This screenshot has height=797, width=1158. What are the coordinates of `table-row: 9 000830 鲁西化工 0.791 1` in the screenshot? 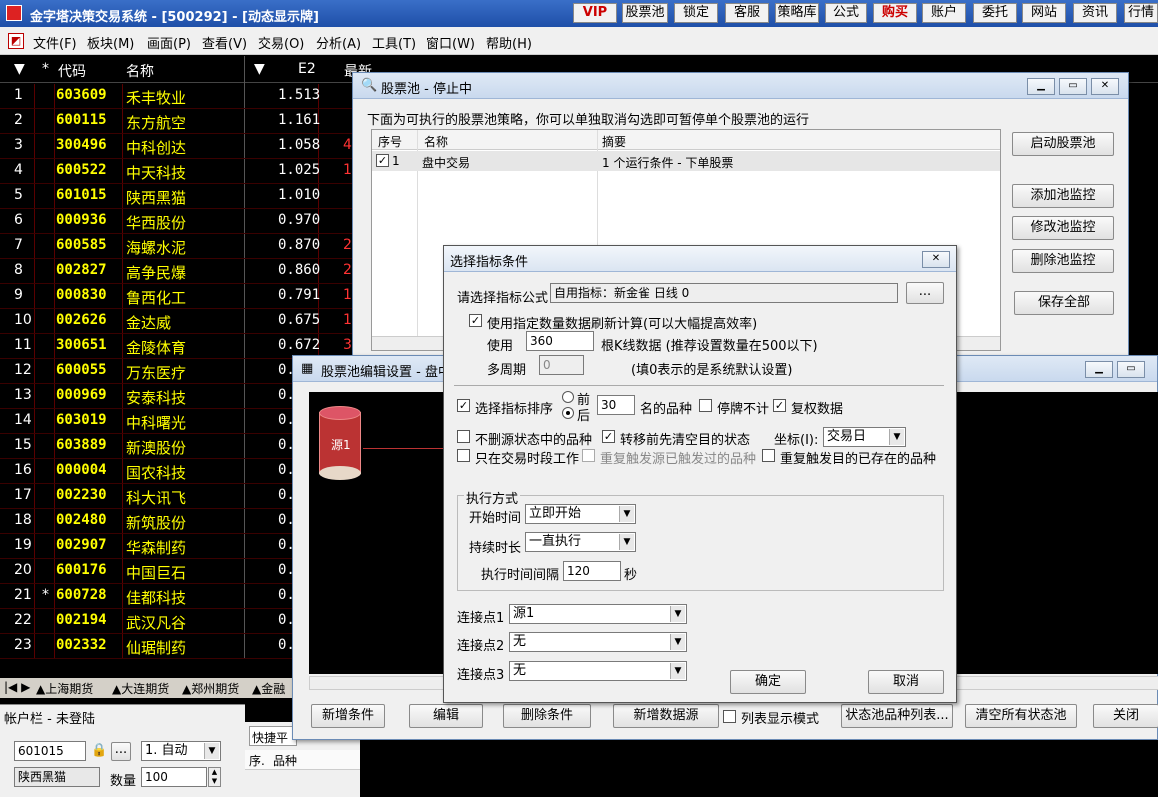 It's located at (185, 296).